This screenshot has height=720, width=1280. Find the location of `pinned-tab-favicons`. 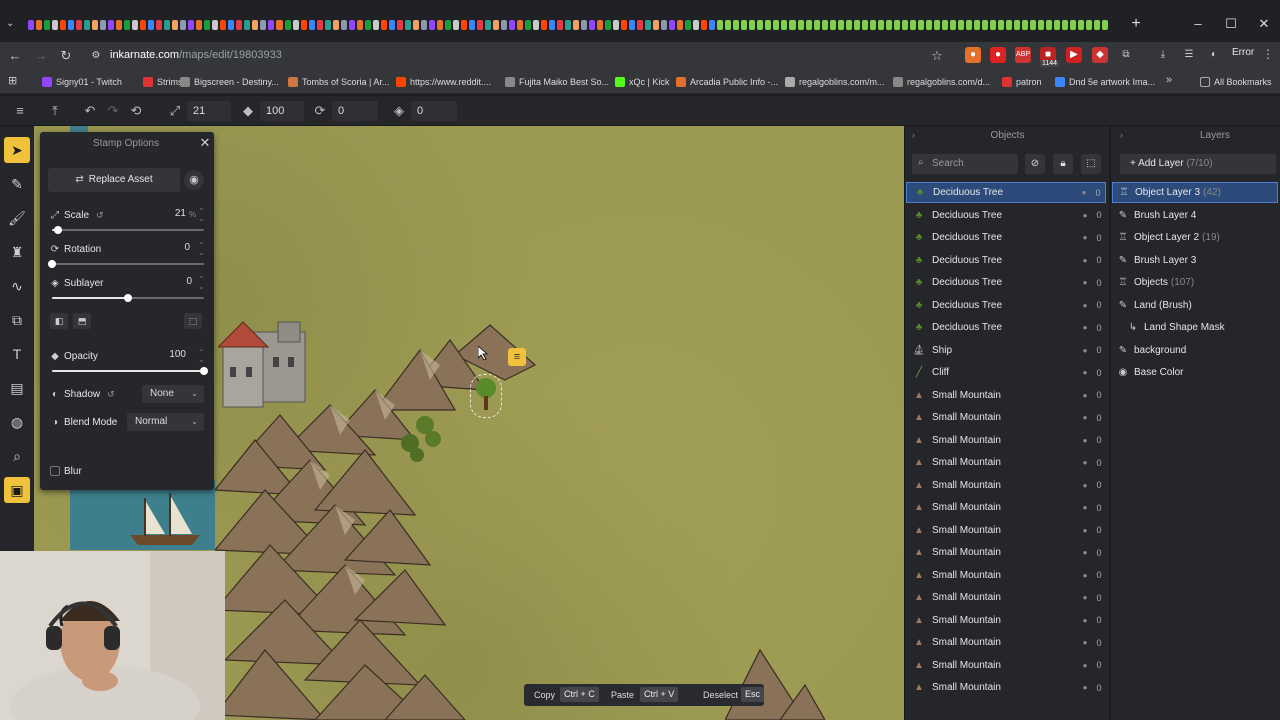

pinned-tab-favicons is located at coordinates (568, 25).